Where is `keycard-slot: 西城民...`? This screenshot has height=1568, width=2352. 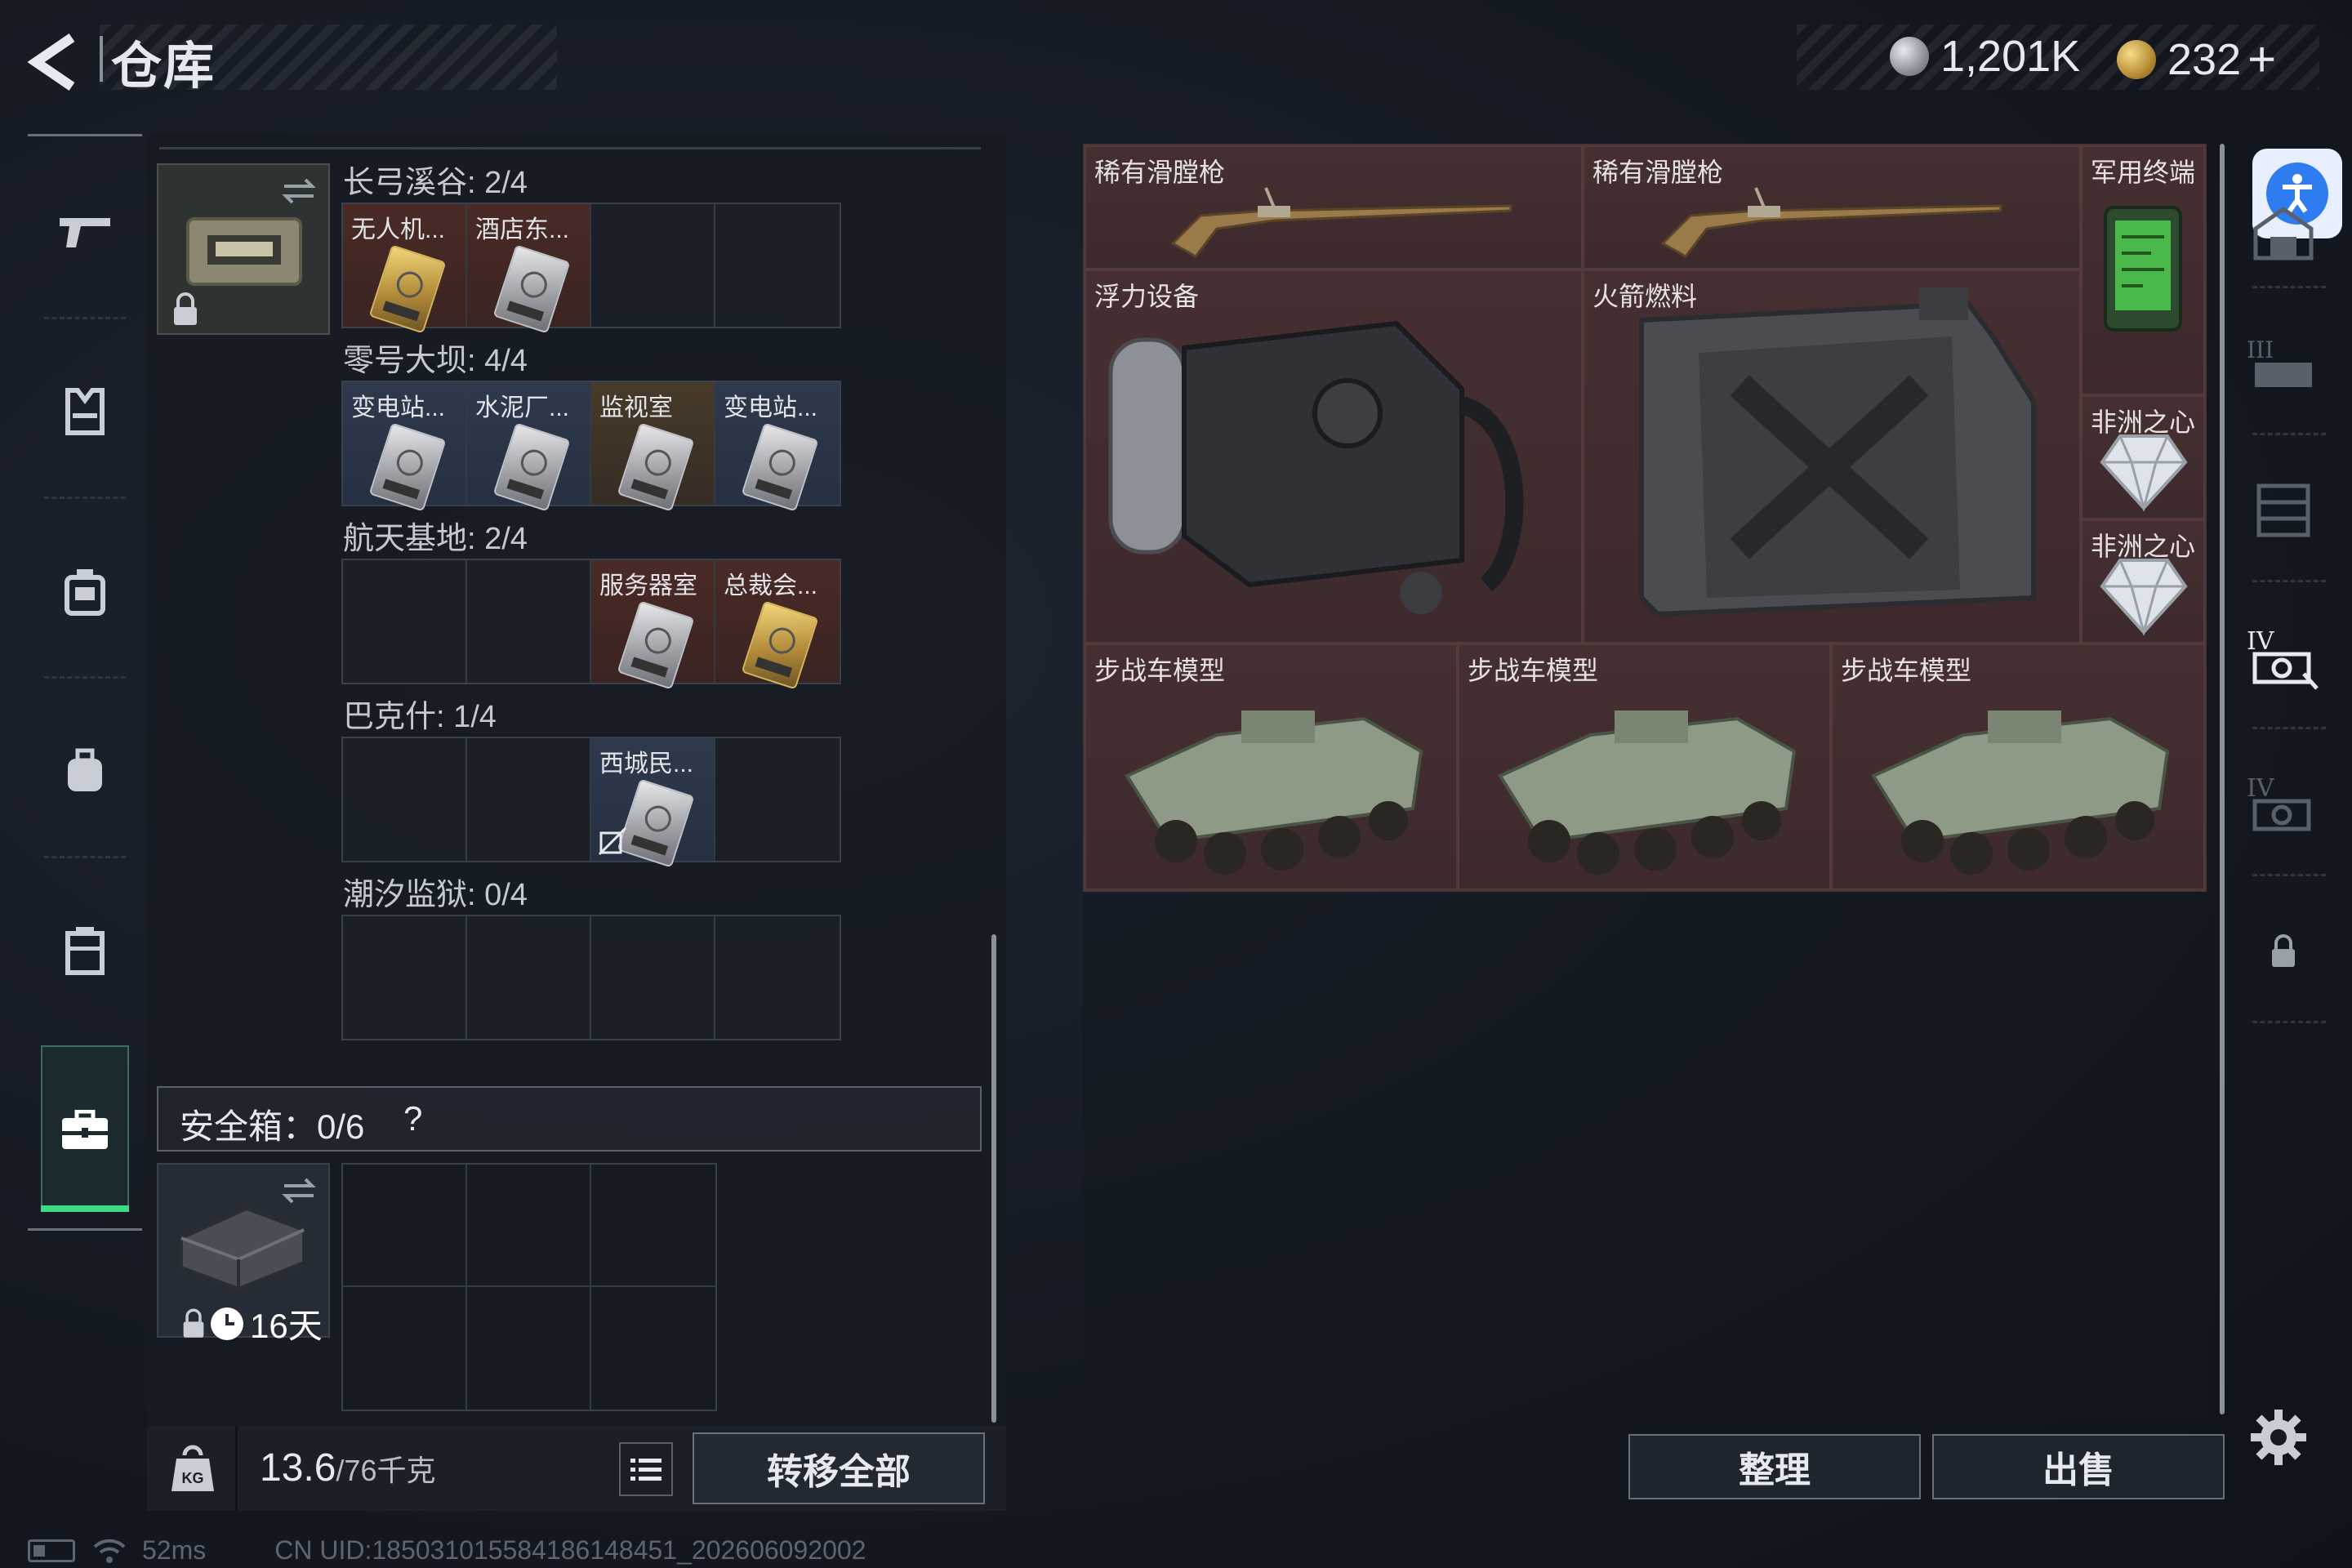 keycard-slot: 西城民... is located at coordinates (653, 803).